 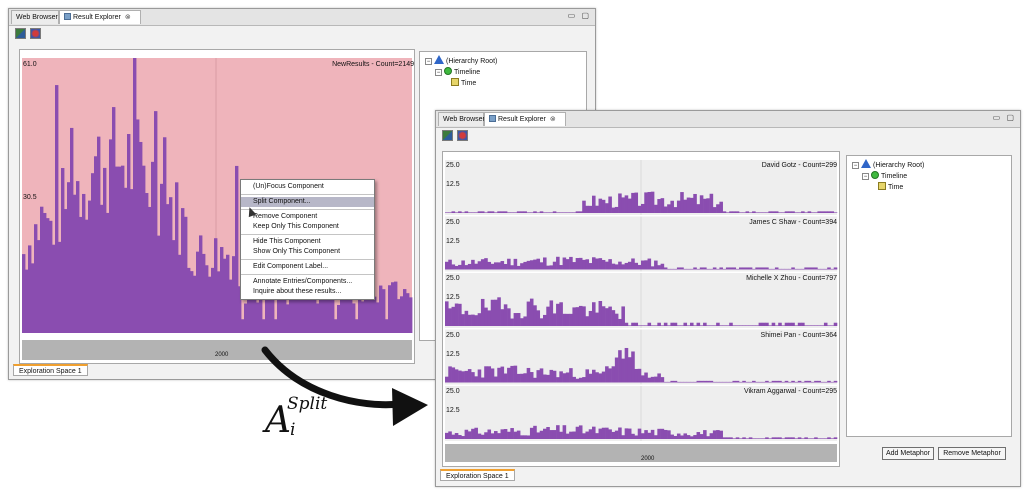 What do you see at coordinates (307, 217) in the screenshot?
I see `context-menu-item: Remove Component` at bounding box center [307, 217].